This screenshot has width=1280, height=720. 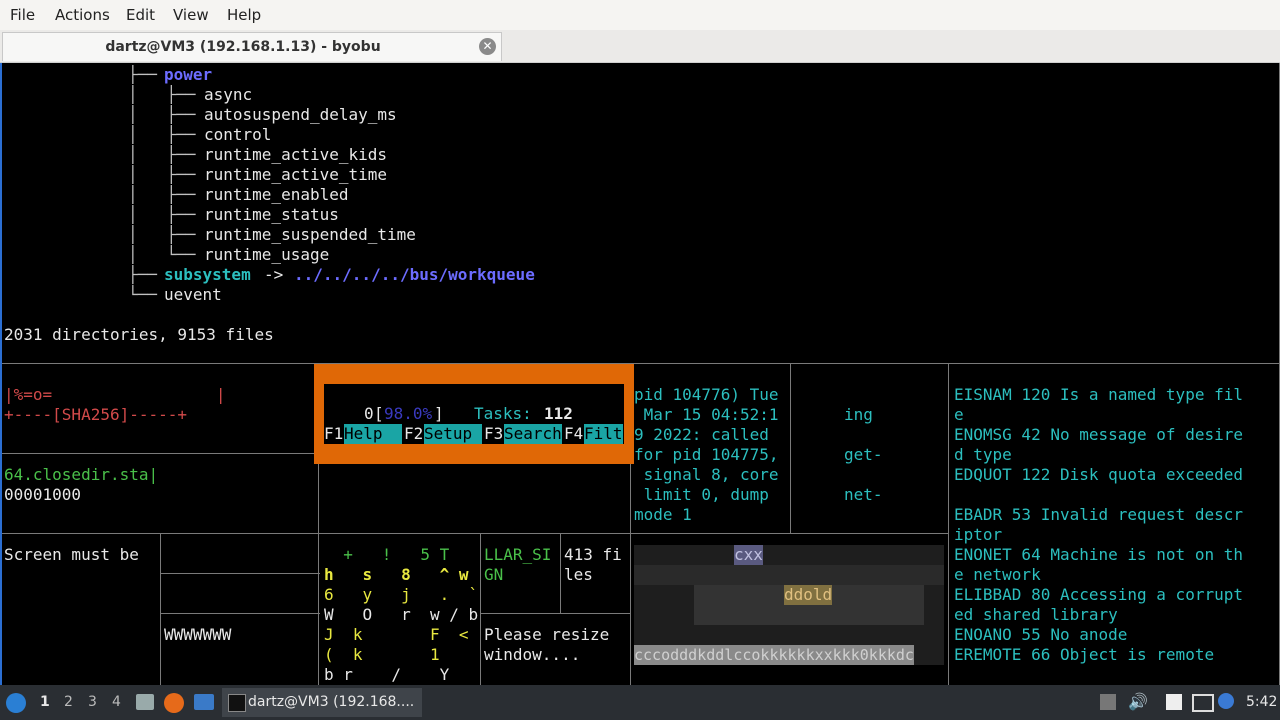 I want to click on errno-line: iptor, so click(x=978, y=534).